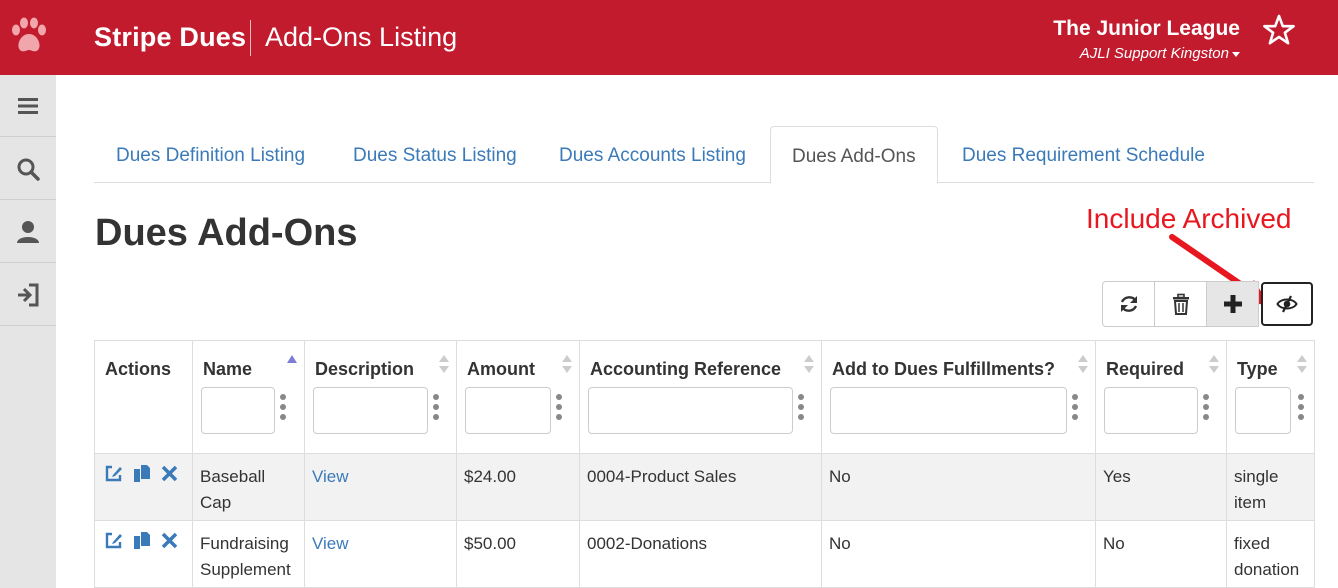 Image resolution: width=1338 pixels, height=588 pixels. What do you see at coordinates (238, 410) in the screenshot?
I see `name-filter-input` at bounding box center [238, 410].